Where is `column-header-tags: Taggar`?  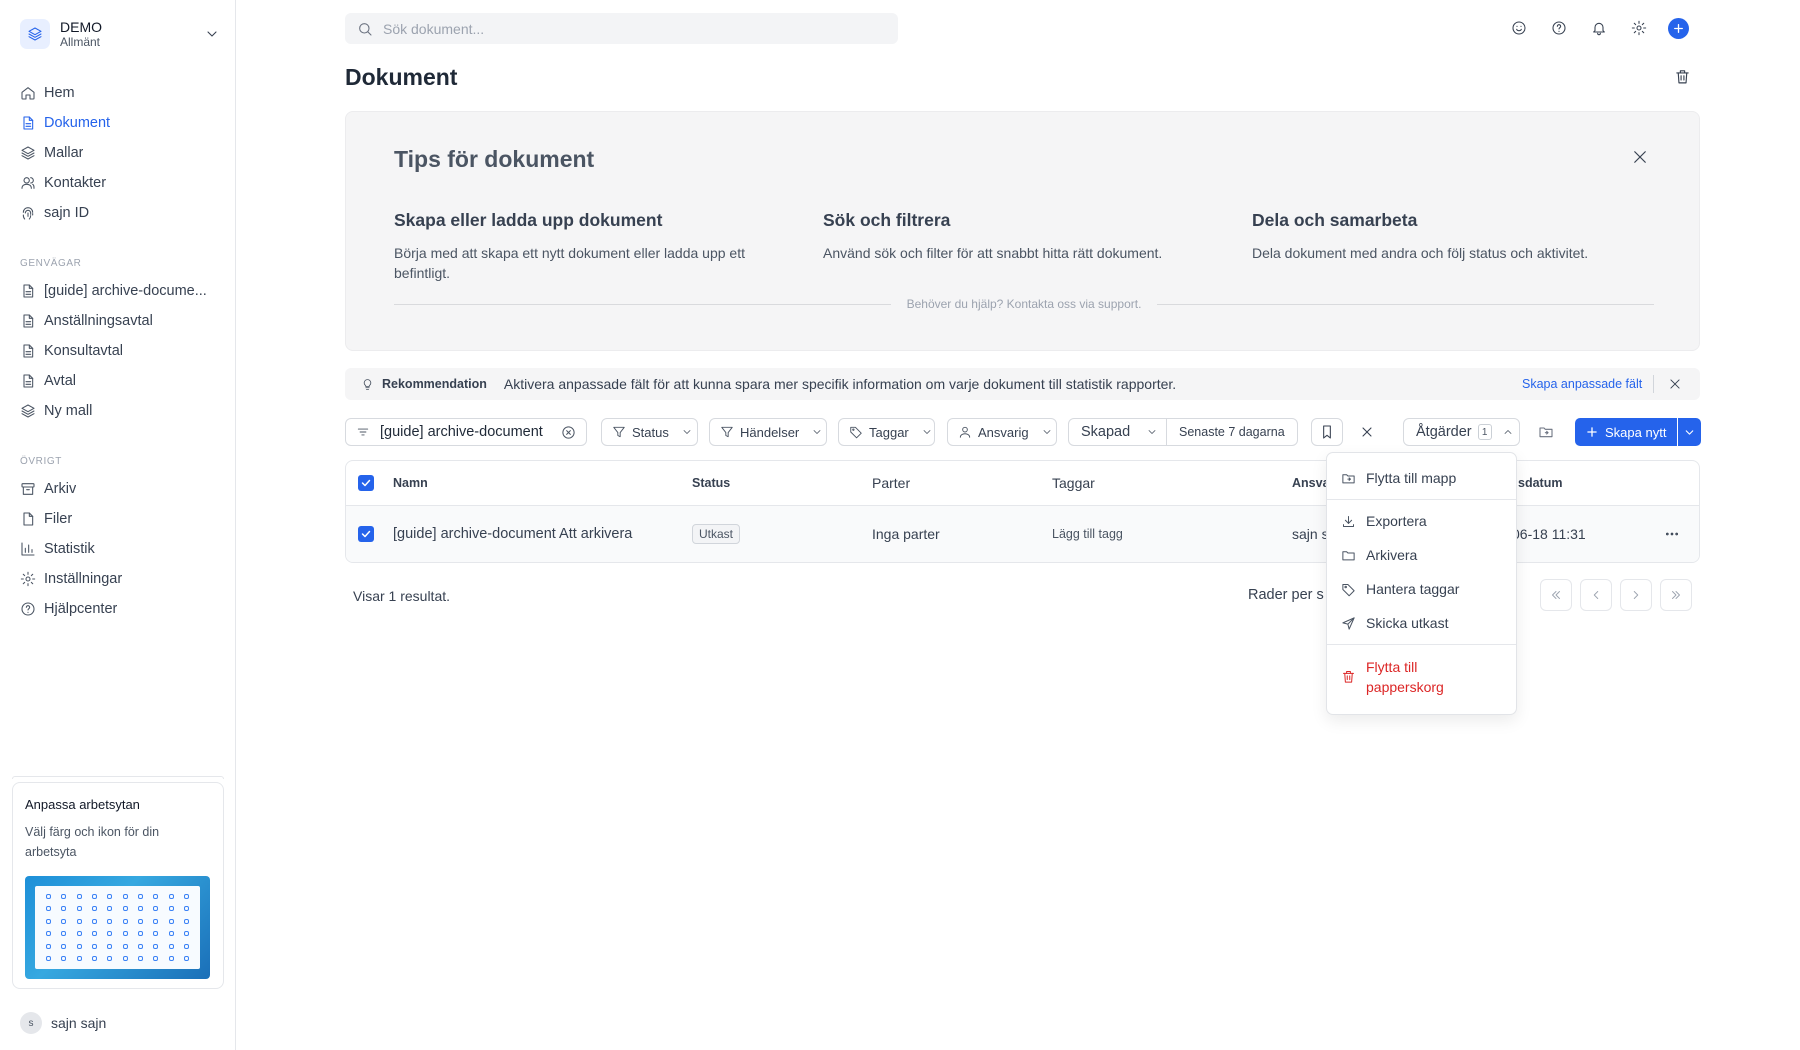 column-header-tags: Taggar is located at coordinates (1073, 483).